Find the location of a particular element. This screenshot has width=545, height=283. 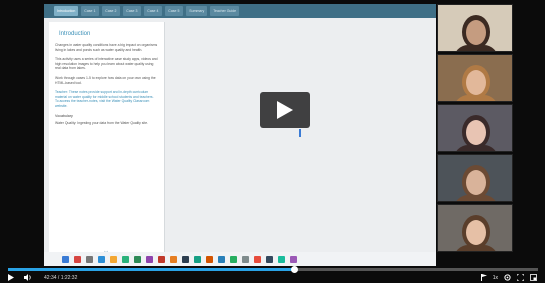

player-controls: 42:34 / 1:22:32 1x is located at coordinates (272, 277).